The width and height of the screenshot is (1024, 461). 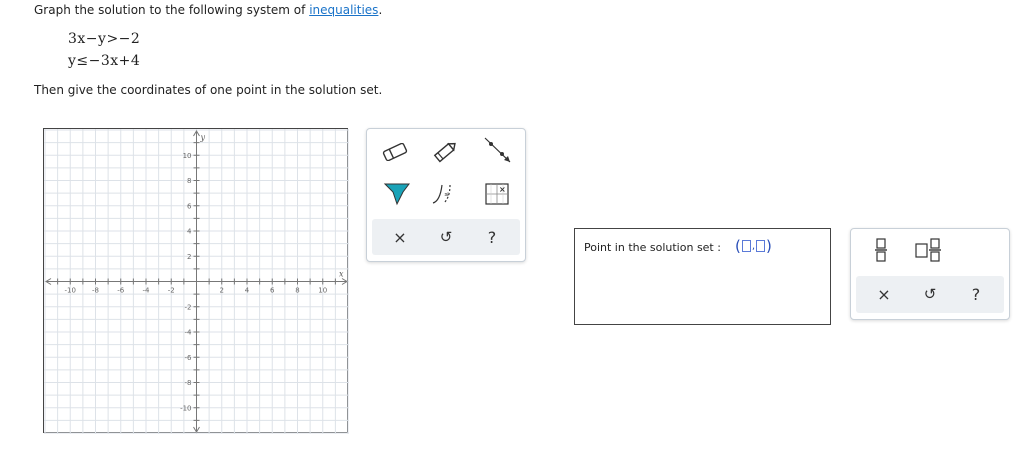 I want to click on x-tick-label: -6, so click(x=121, y=291).